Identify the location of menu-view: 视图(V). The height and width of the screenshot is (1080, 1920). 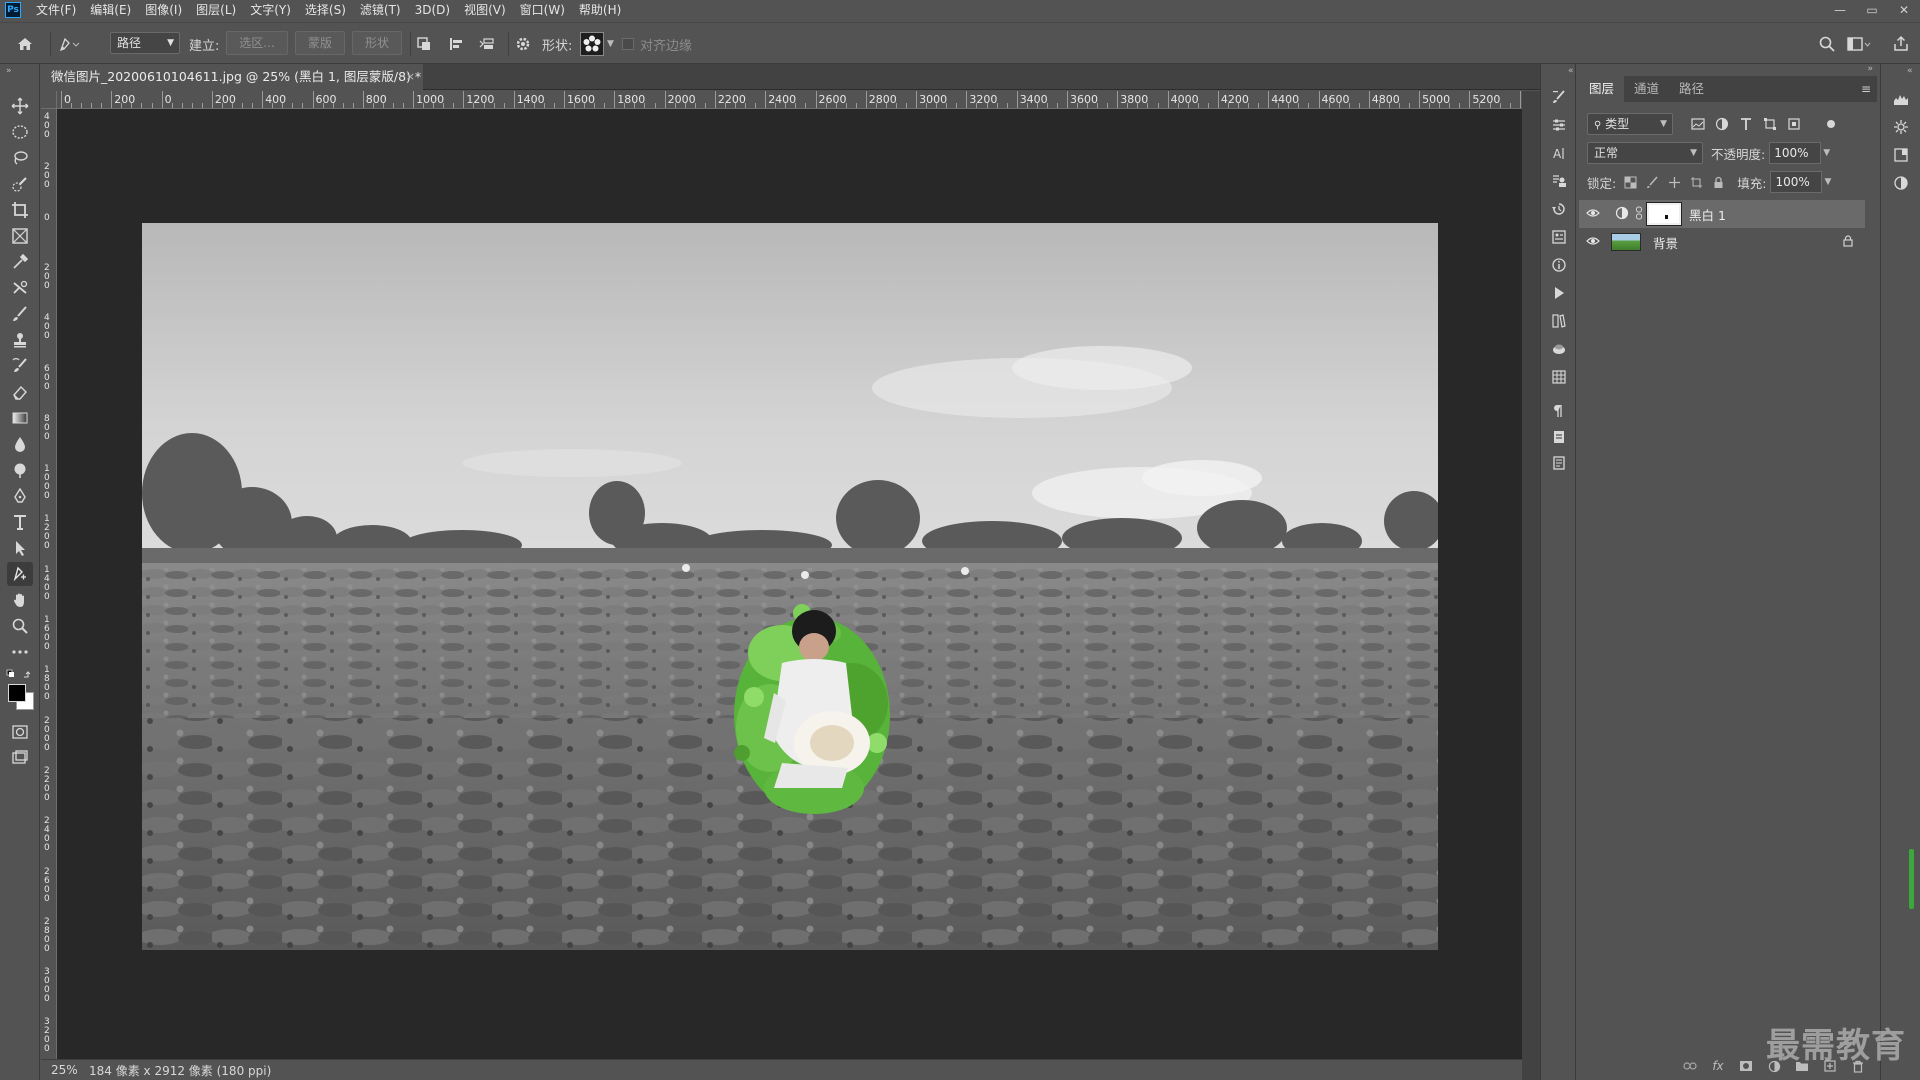
(485, 10).